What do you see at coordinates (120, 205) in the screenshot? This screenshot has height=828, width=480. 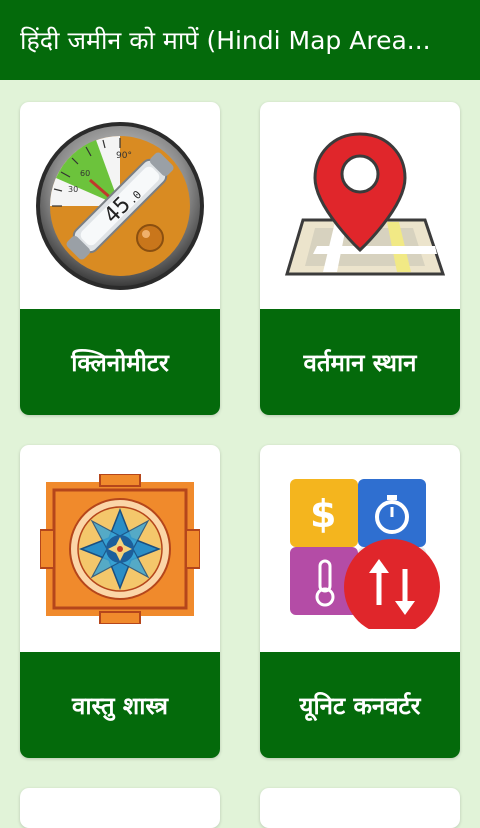 I see `clinometer-icon: 90° 30 60 45 .0` at bounding box center [120, 205].